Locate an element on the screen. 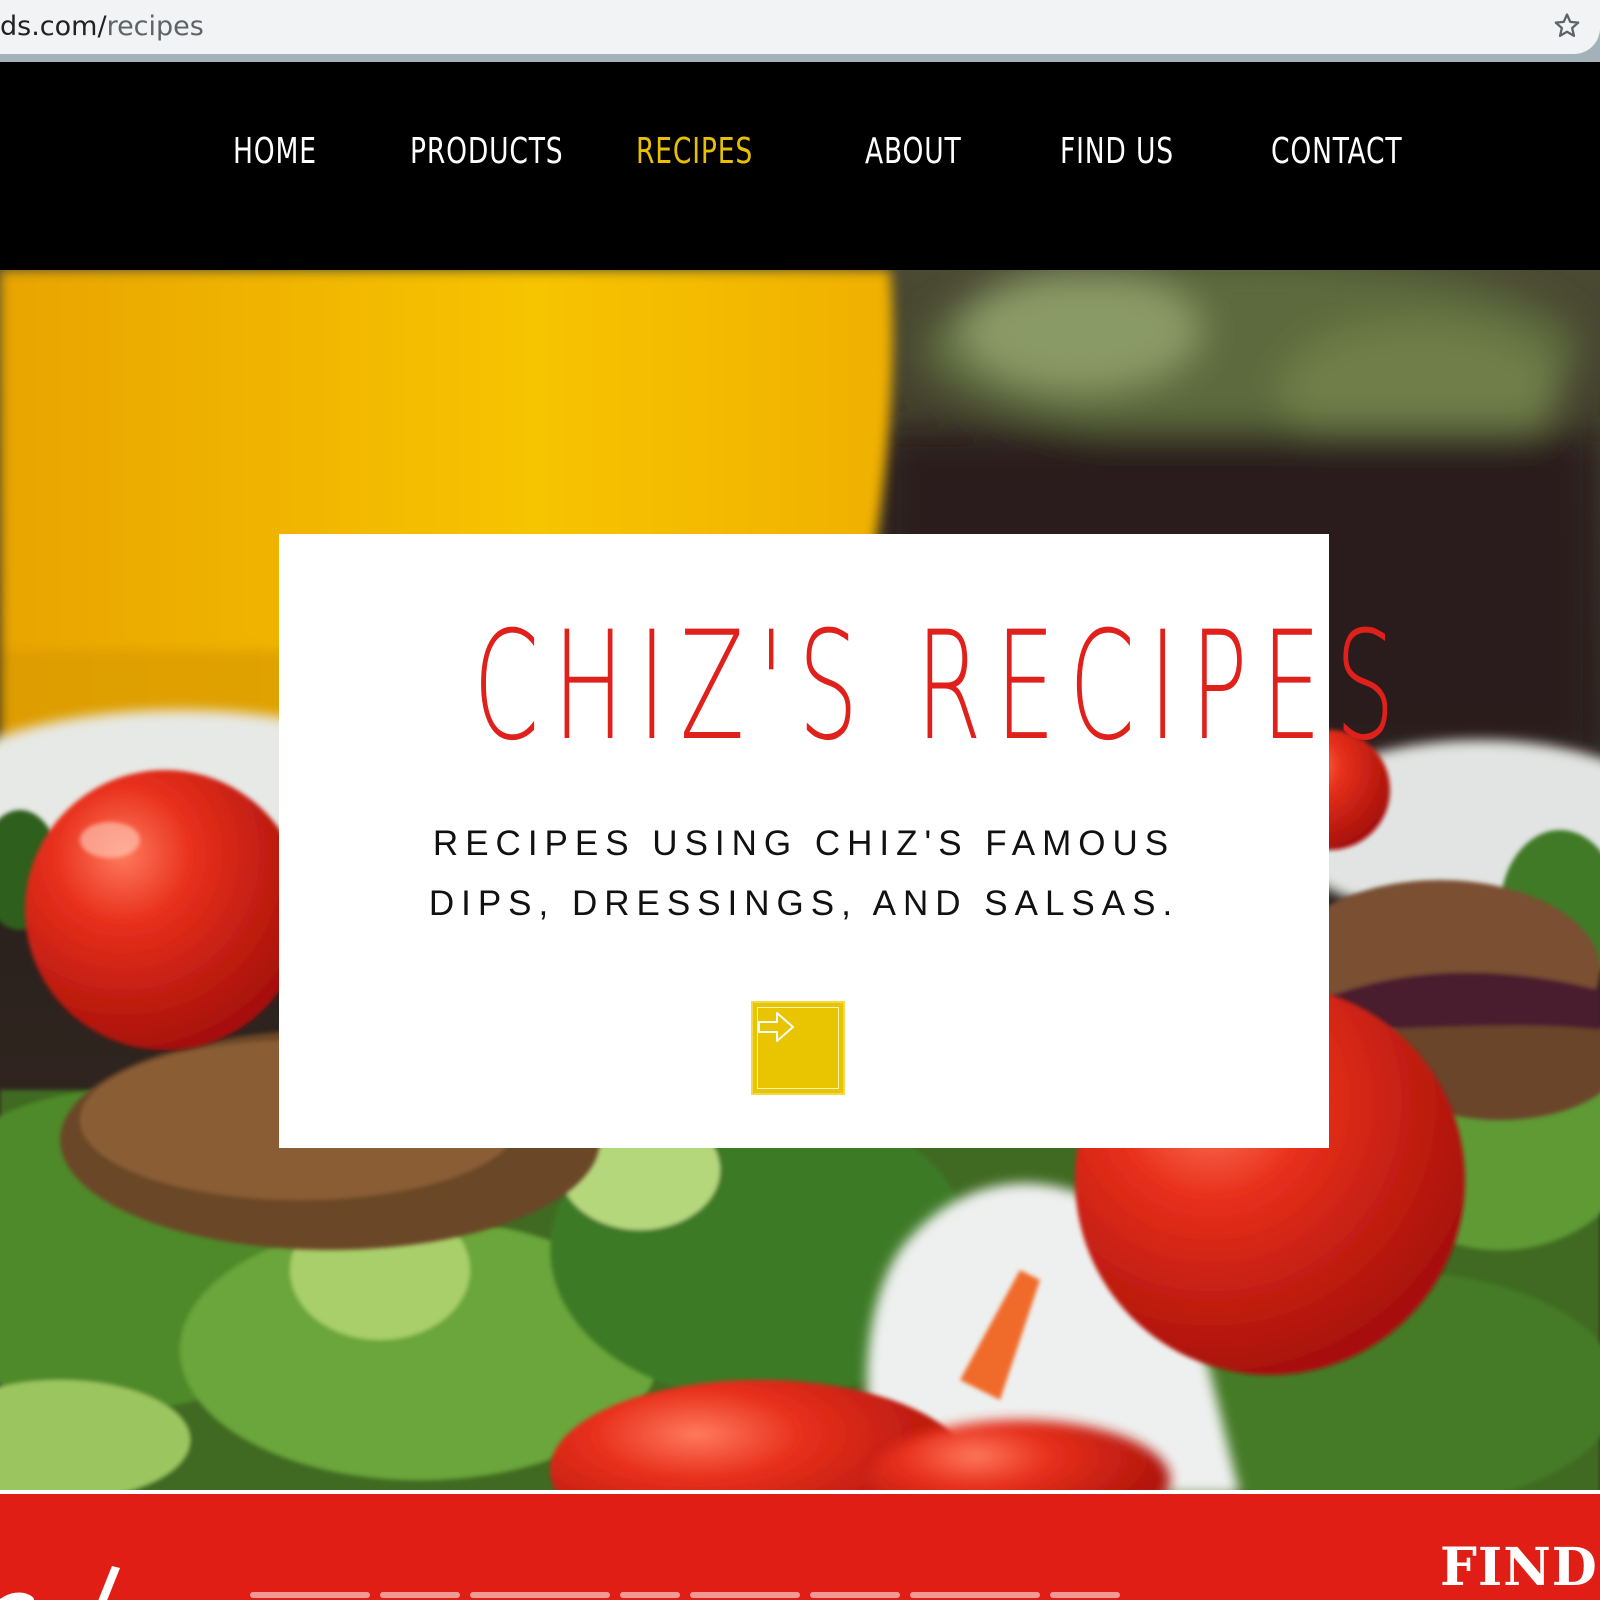 The width and height of the screenshot is (1600, 1600). nav-item-contact: CONTACT is located at coordinates (1336, 152).